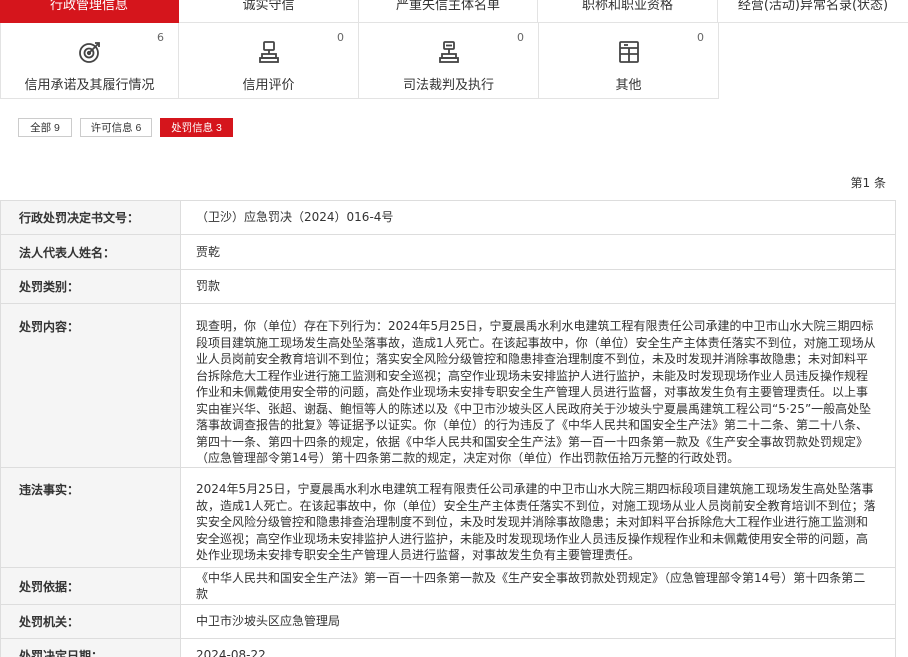 The width and height of the screenshot is (908, 657). Describe the element at coordinates (90, 52) in the screenshot. I see `target-icon` at that location.